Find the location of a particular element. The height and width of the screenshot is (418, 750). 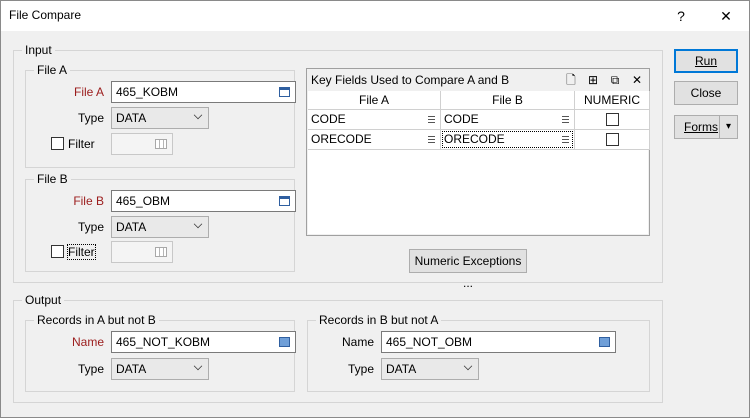

file-b-filter-label: Filter is located at coordinates (81, 252).